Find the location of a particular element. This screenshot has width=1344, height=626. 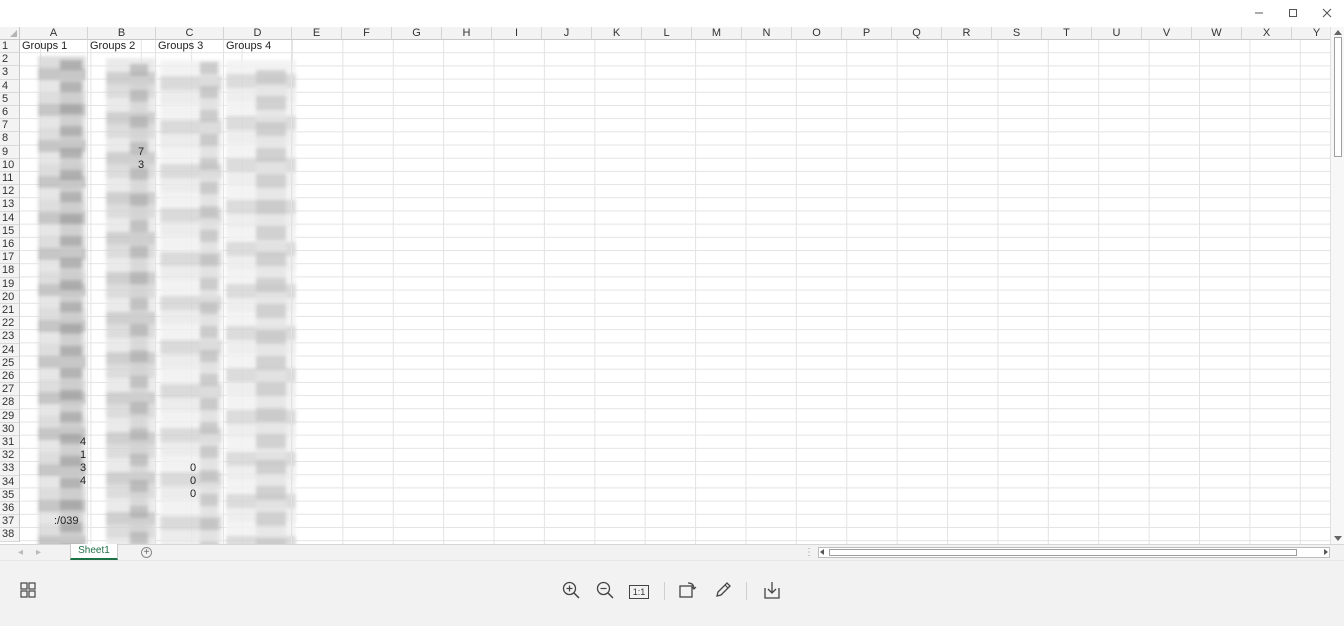

row-header-30: 30 is located at coordinates (10, 429).